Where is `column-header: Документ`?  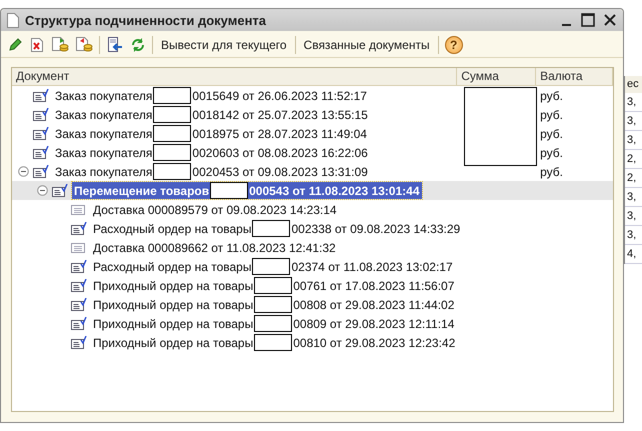
column-header: Документ is located at coordinates (235, 76).